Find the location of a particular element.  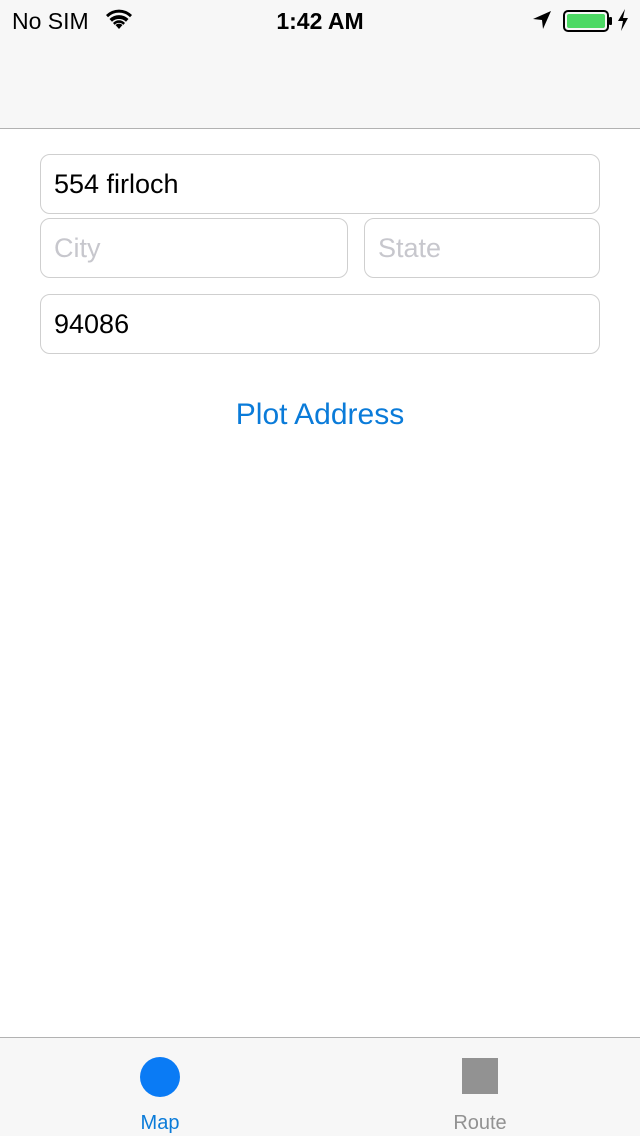

street-address-input is located at coordinates (320, 184).